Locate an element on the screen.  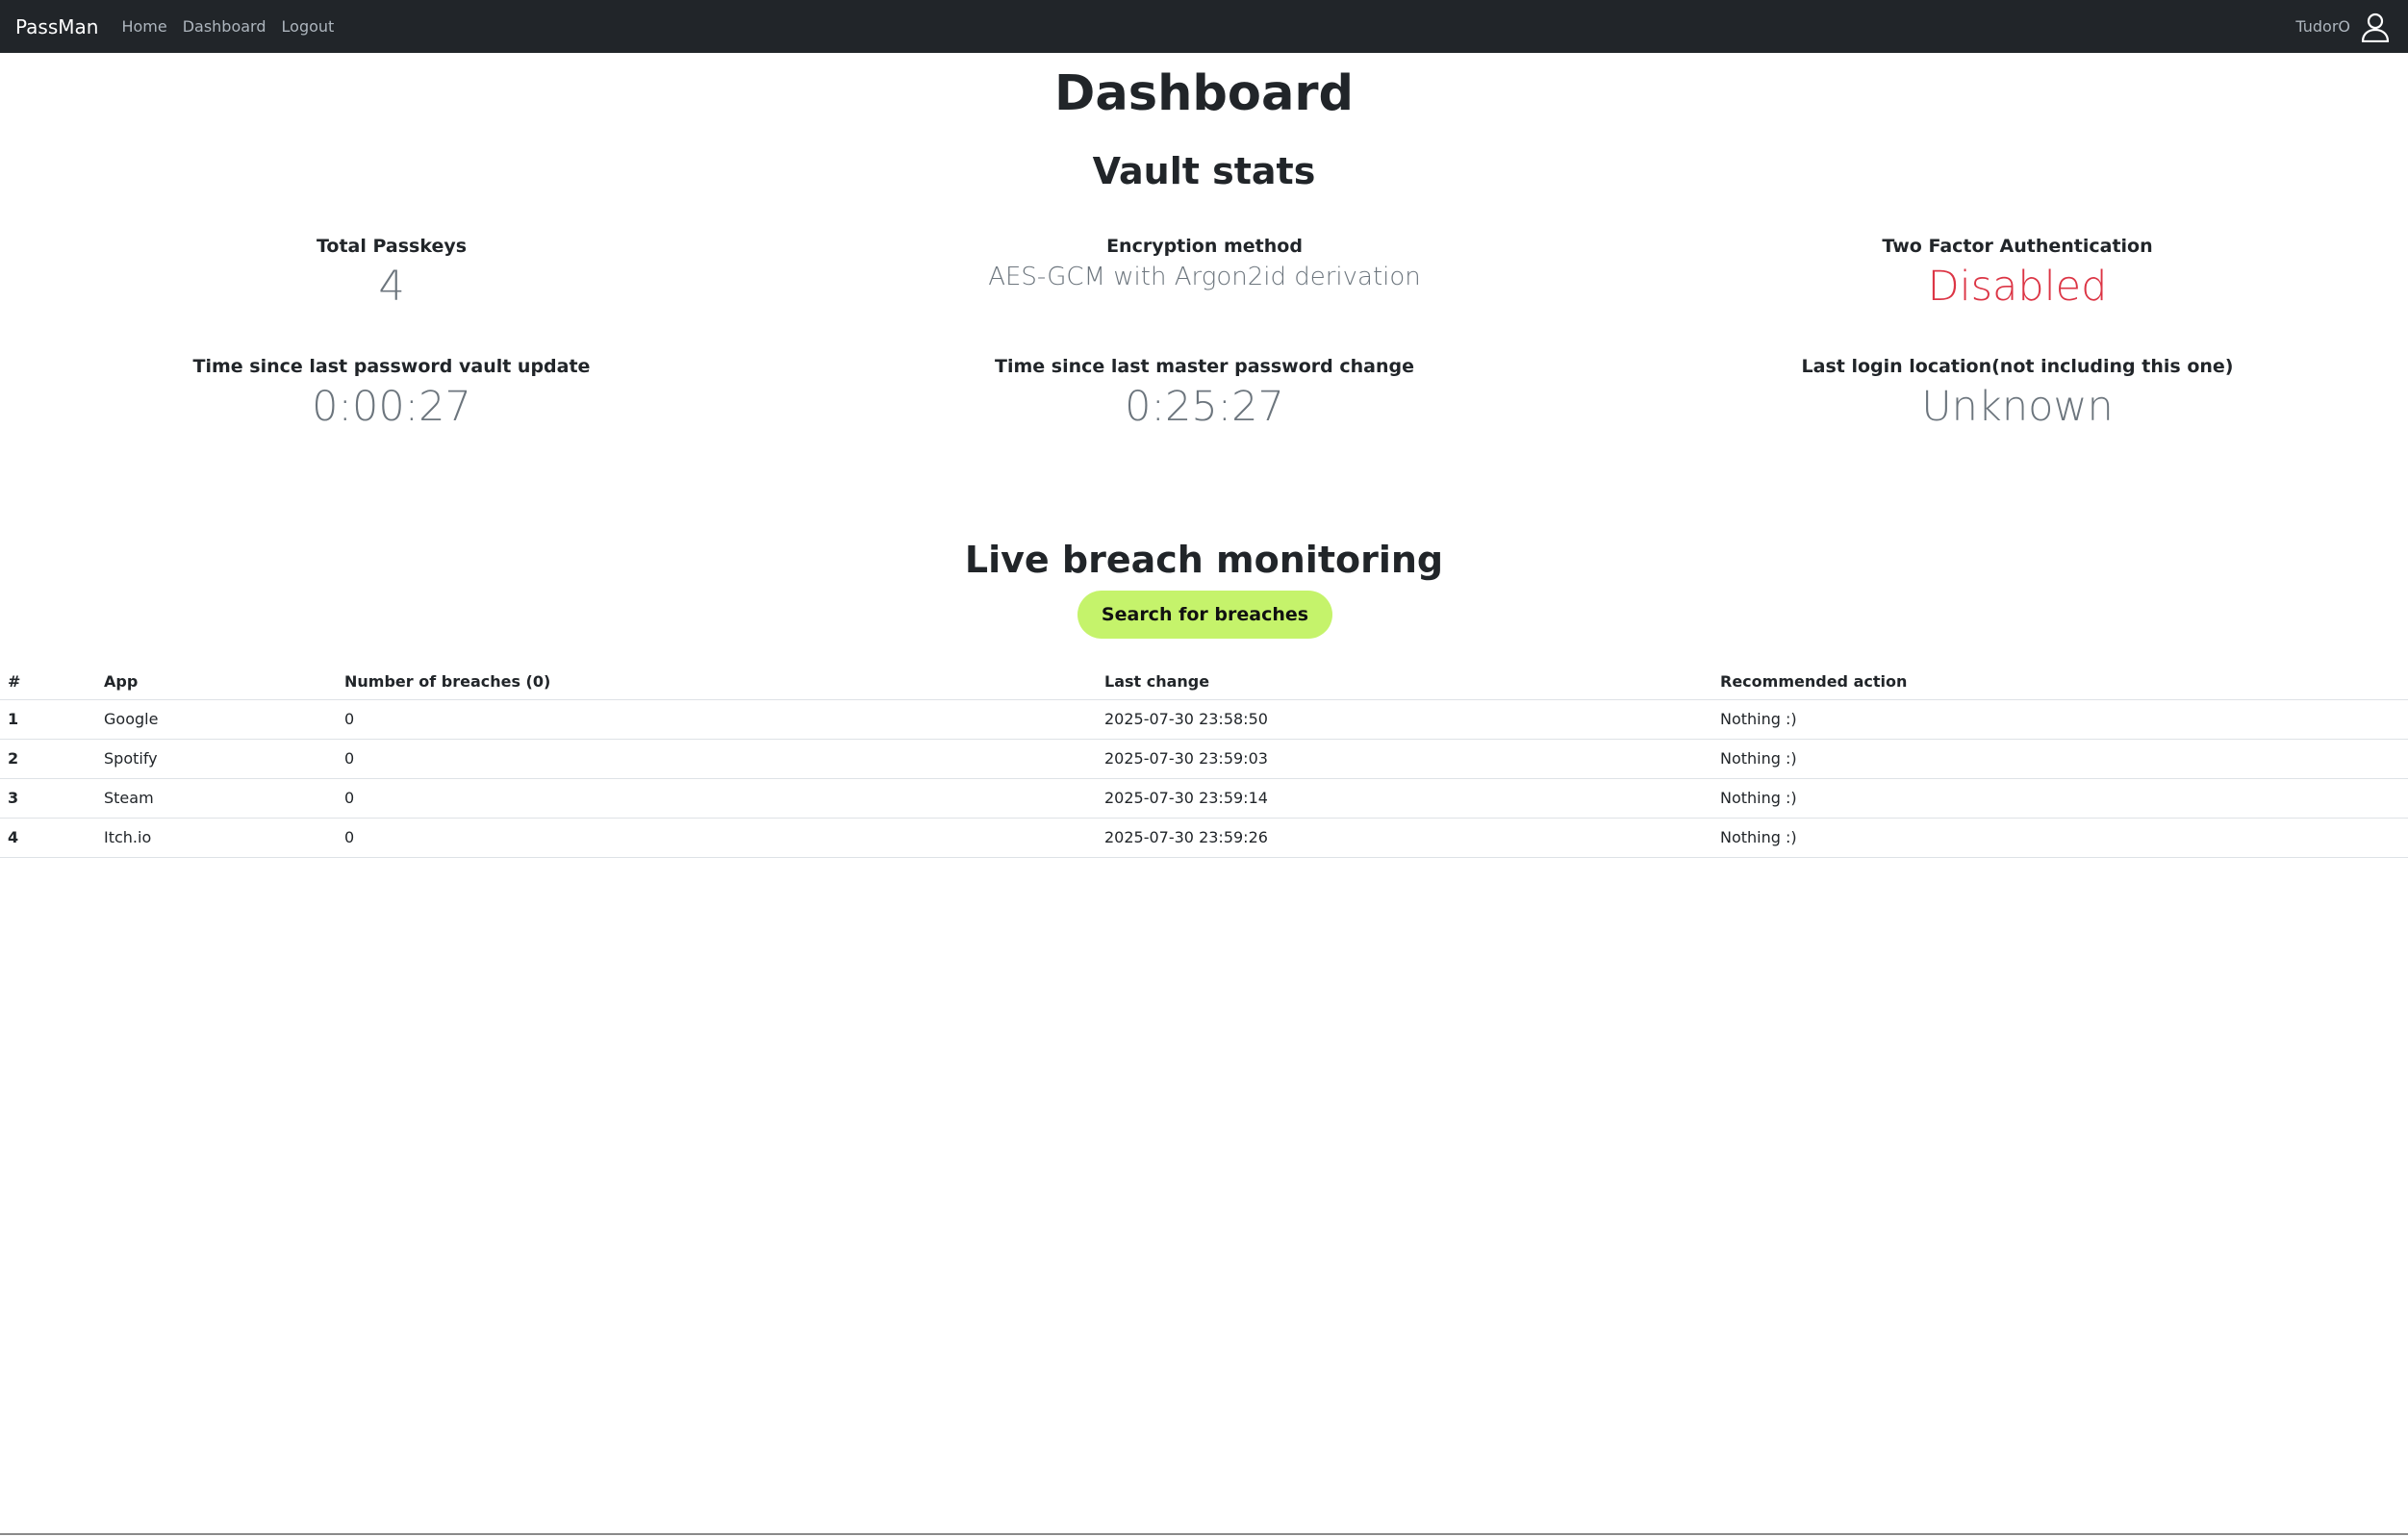
navbar: PassMan Home Dashboard Logout TudorO is located at coordinates (1204, 26).